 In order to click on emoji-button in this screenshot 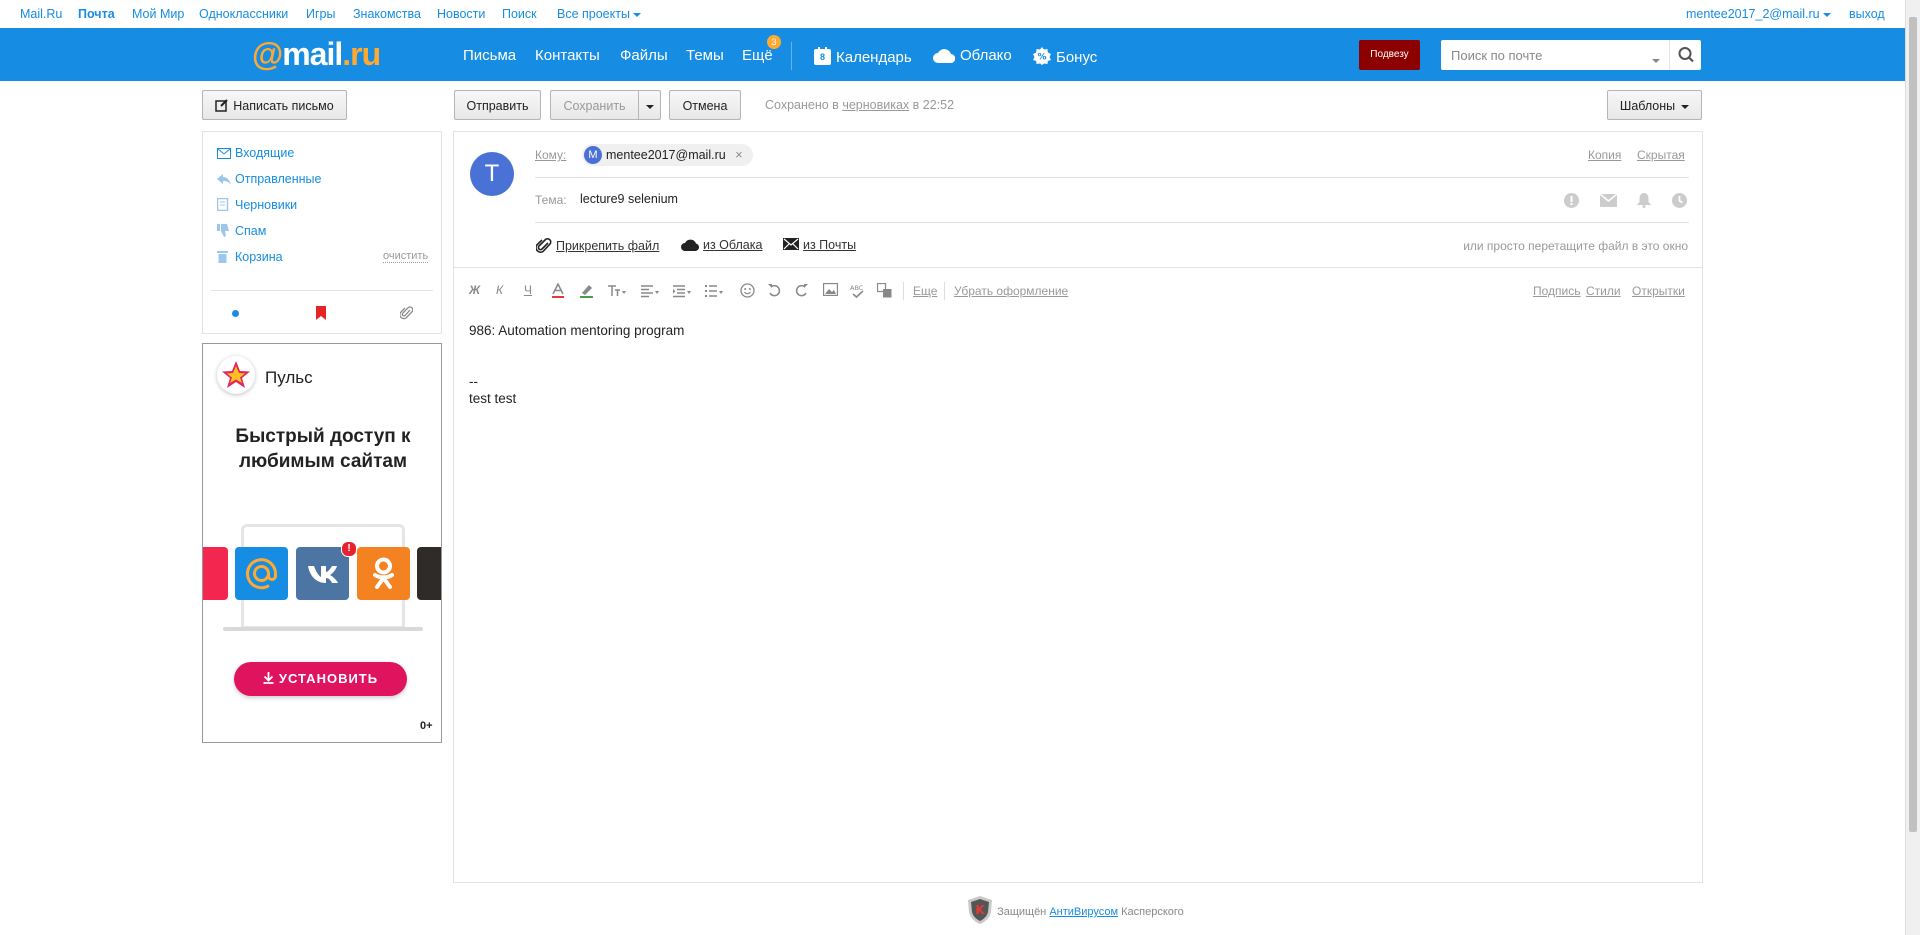, I will do `click(748, 291)`.